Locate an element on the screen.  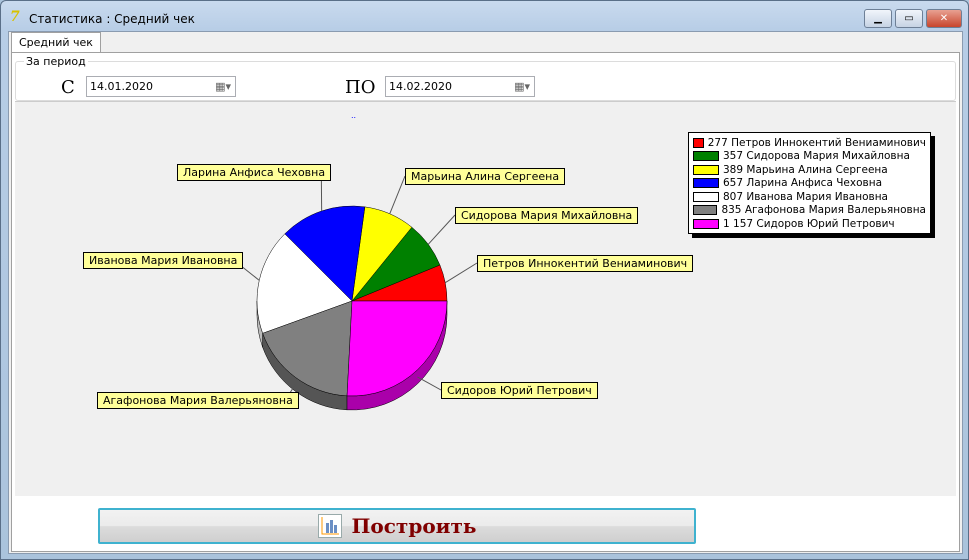
legend-item: 835 Агафонова Мария Валерьяновна is located at coordinates (809, 211).